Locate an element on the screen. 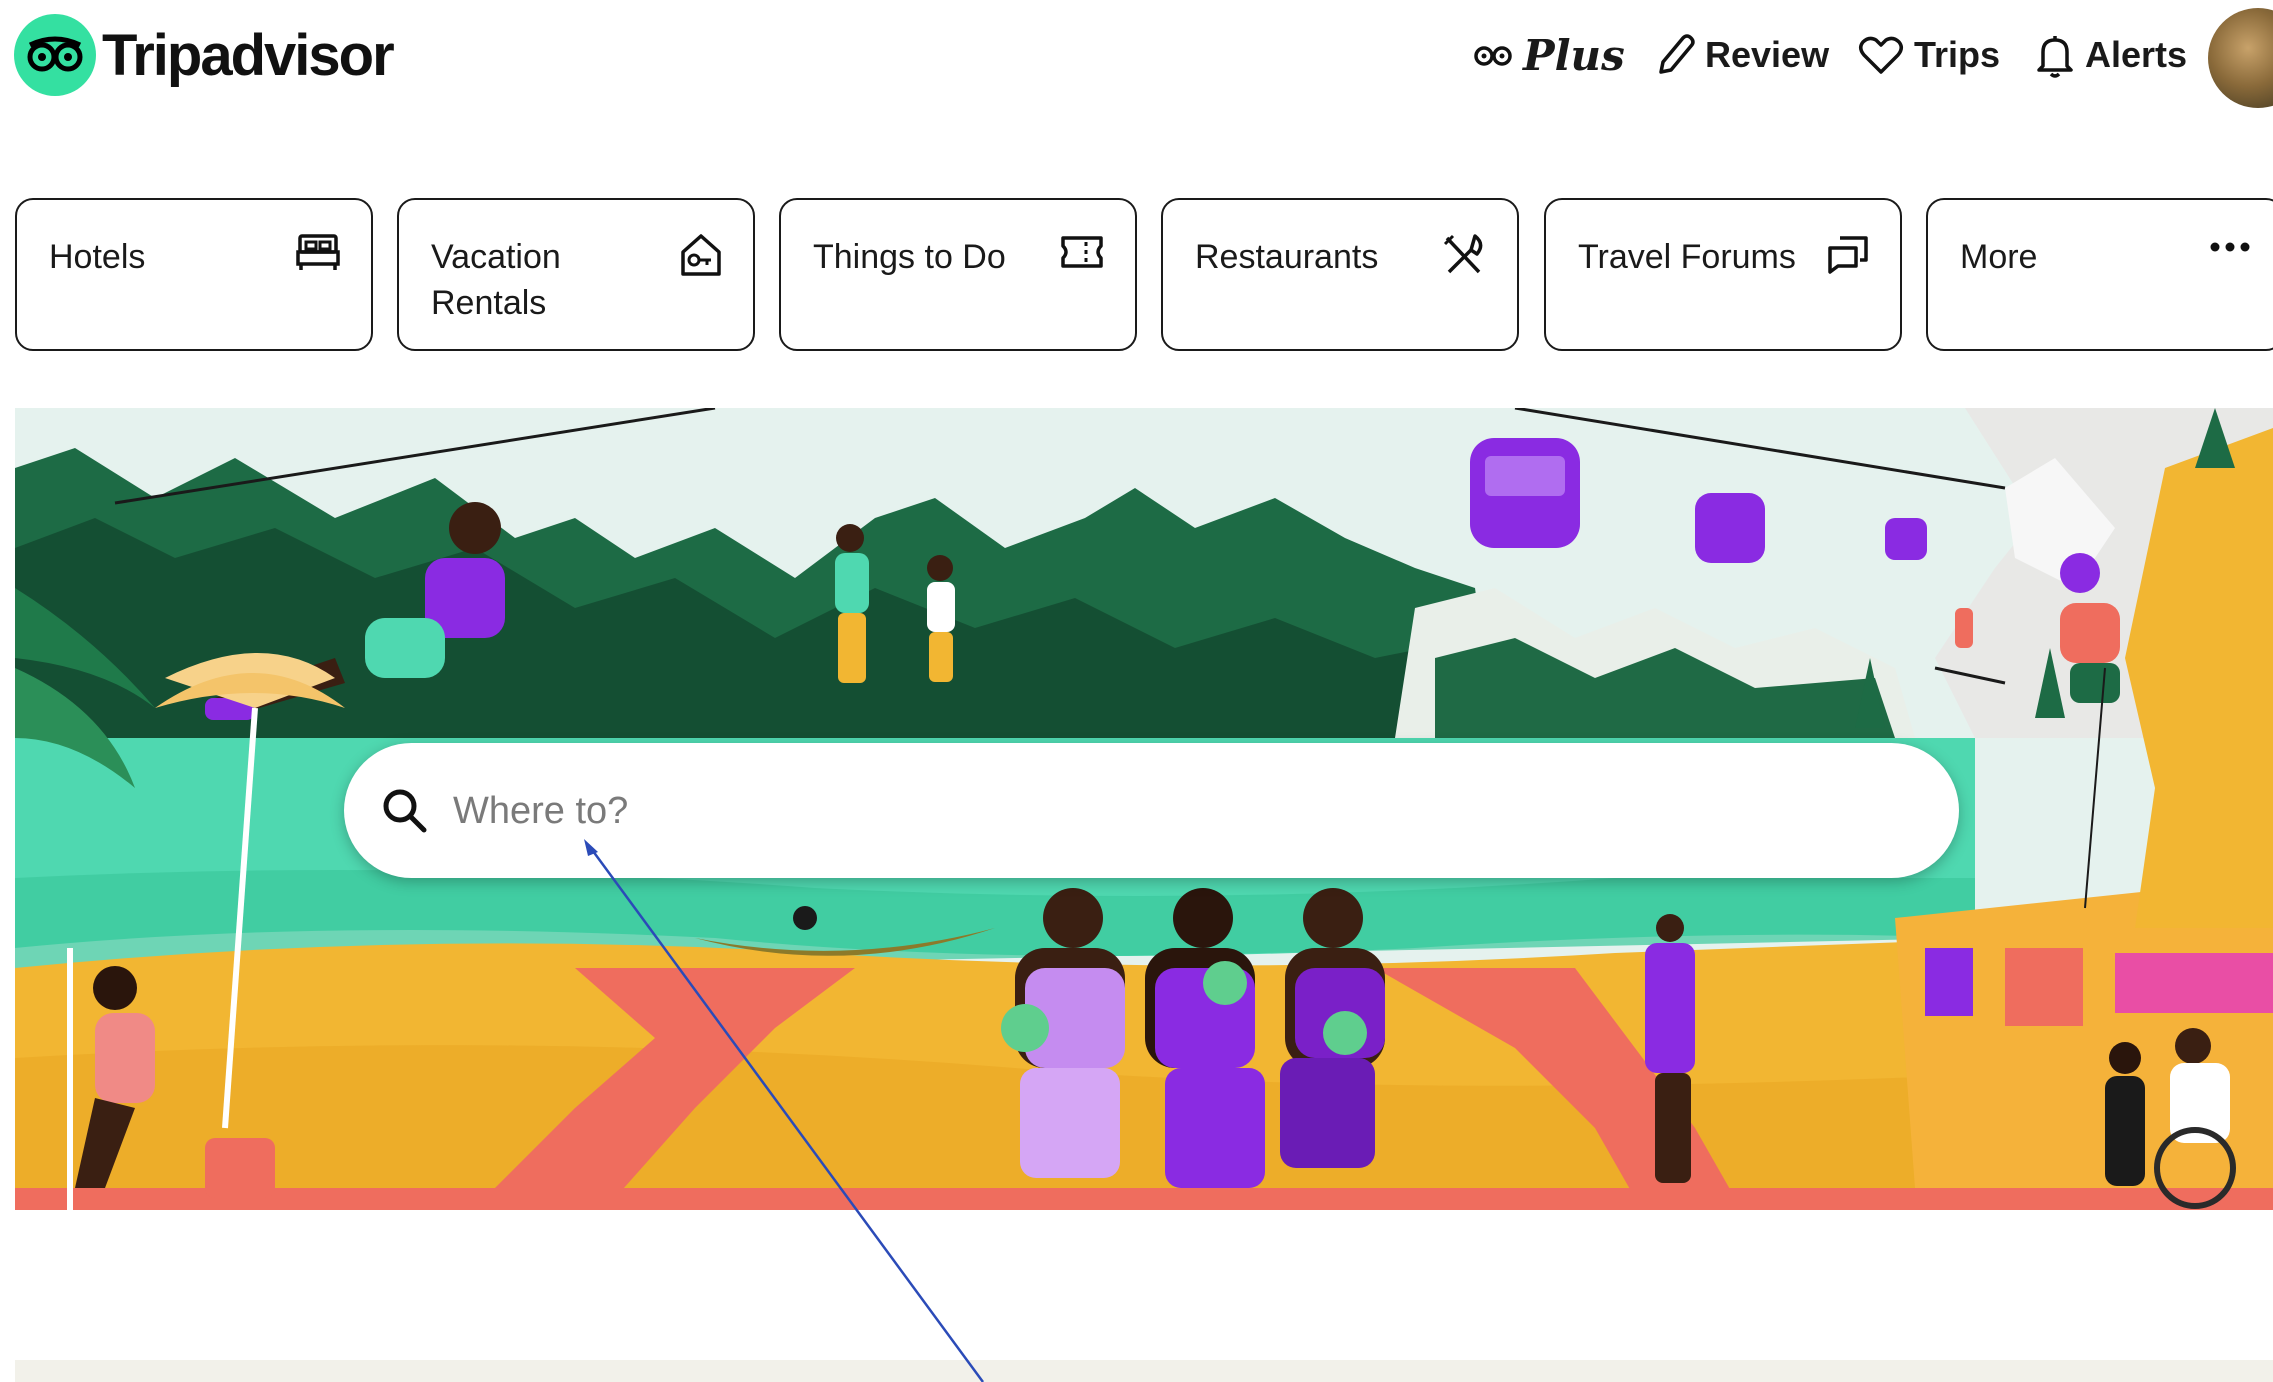  tripadvisor-logo: Tripadvisor is located at coordinates (204, 55).